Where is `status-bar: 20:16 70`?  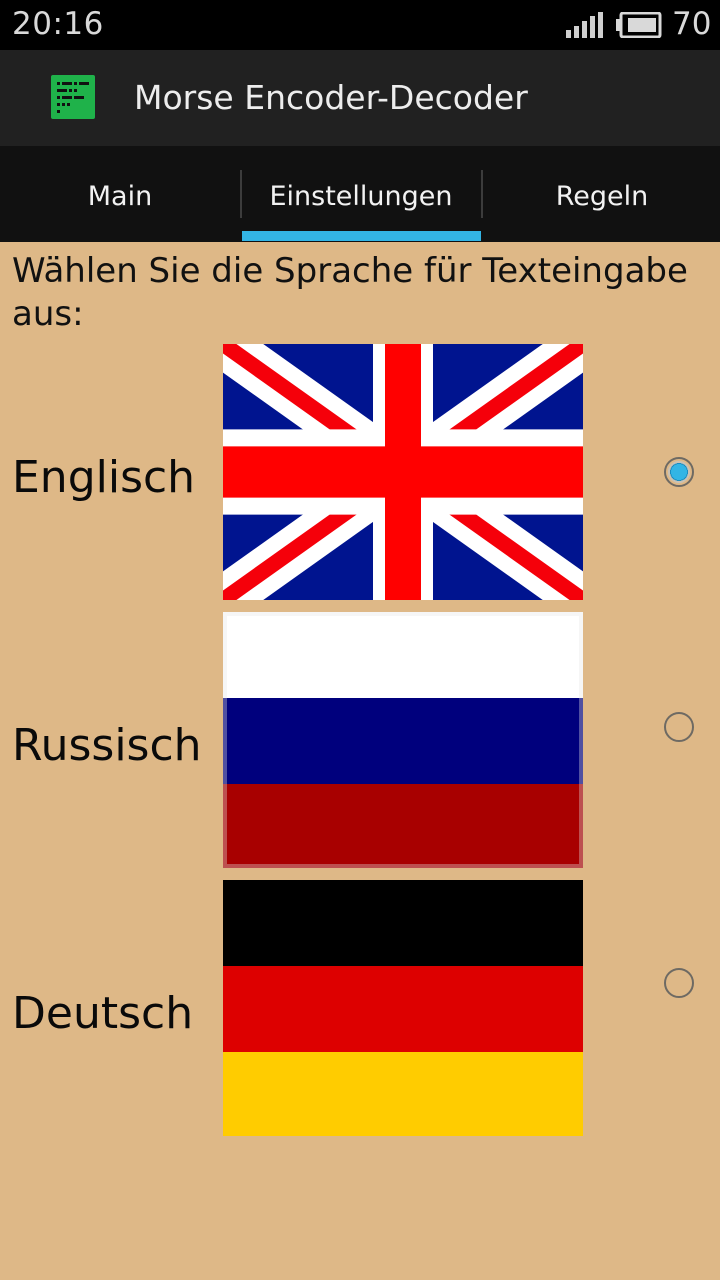
status-bar: 20:16 70 is located at coordinates (360, 25).